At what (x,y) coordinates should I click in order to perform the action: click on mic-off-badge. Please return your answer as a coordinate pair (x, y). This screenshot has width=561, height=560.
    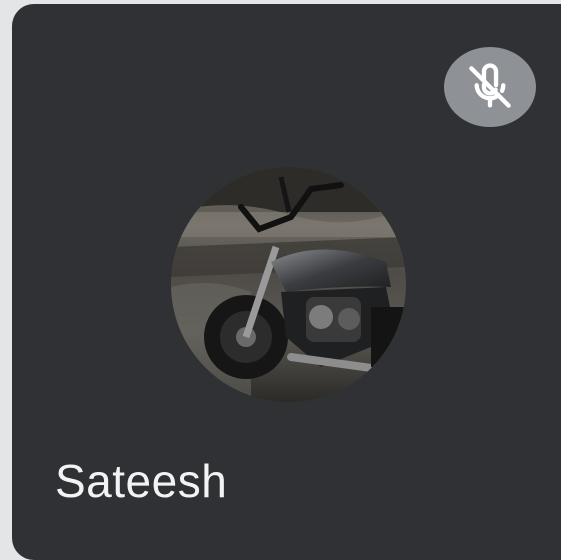
    Looking at the image, I should click on (490, 87).